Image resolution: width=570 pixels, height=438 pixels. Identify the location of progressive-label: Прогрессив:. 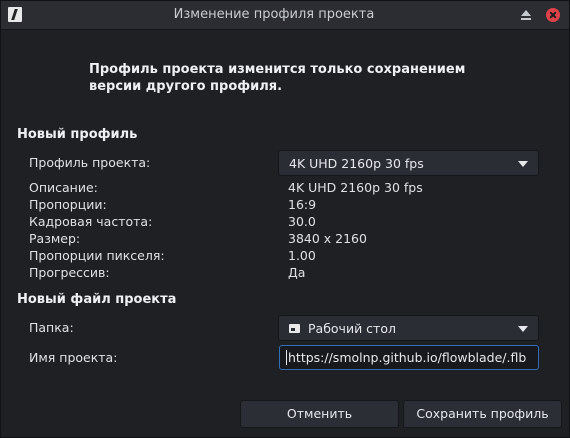
(69, 272).